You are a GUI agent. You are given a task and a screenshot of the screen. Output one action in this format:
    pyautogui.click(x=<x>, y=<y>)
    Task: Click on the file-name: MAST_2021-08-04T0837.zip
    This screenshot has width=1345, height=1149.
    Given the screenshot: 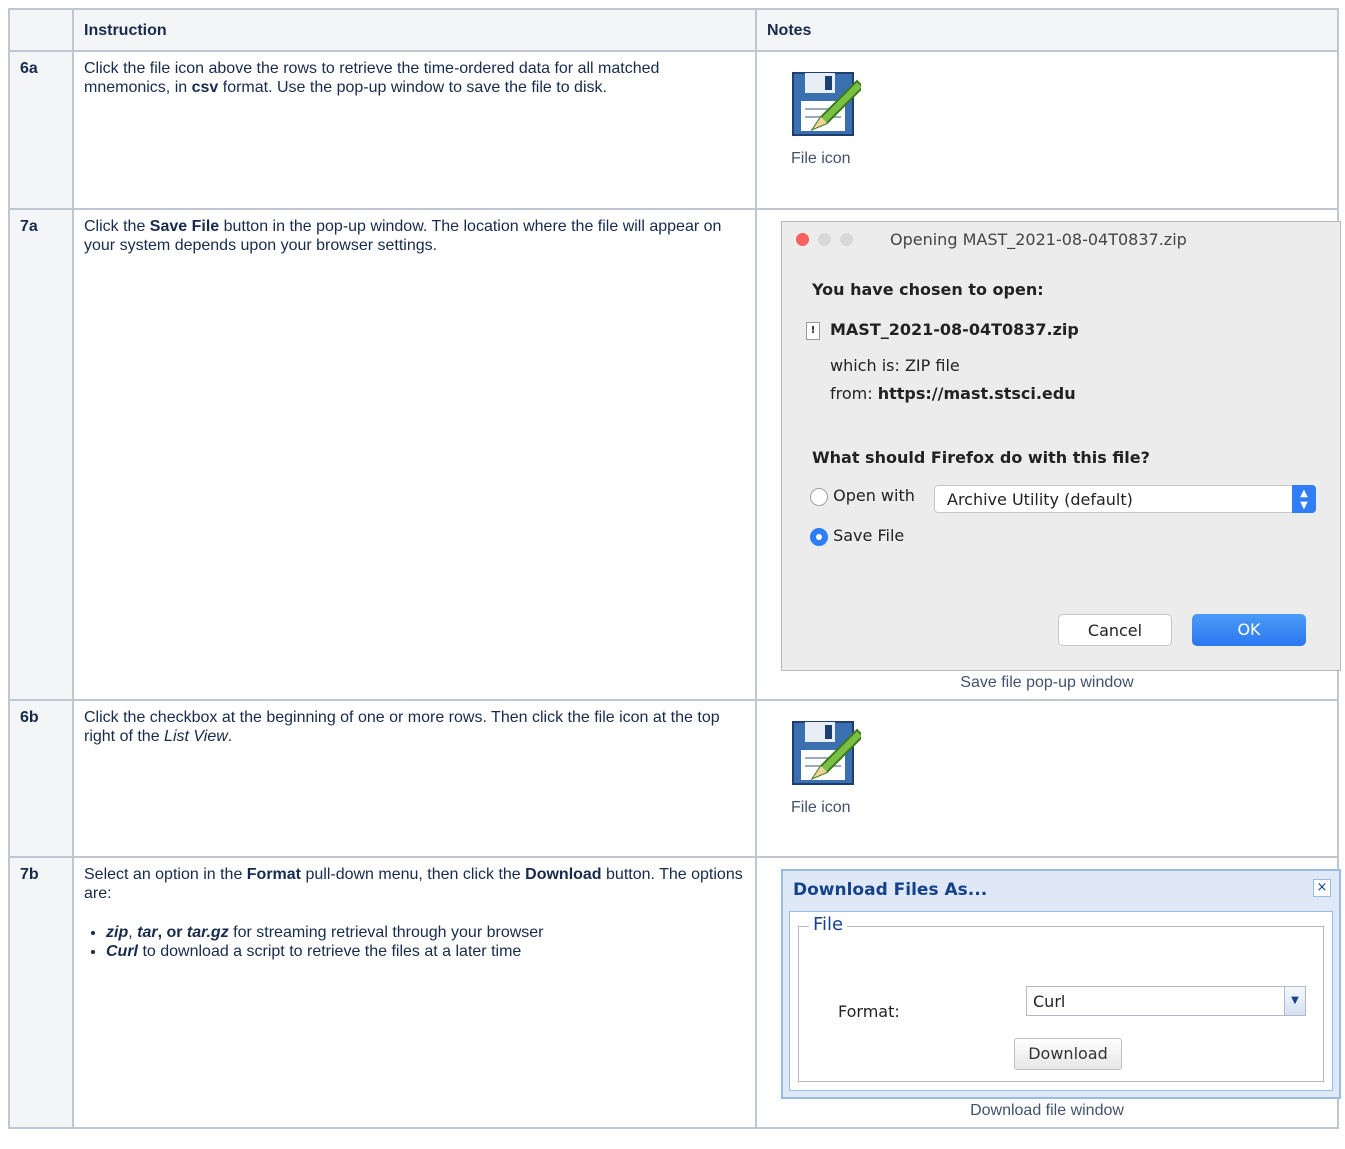 What is the action you would take?
    pyautogui.click(x=954, y=329)
    